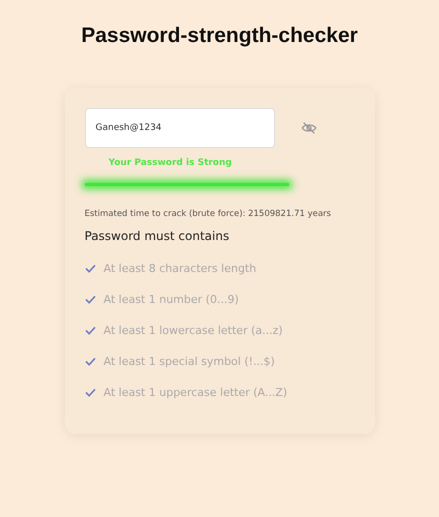  What do you see at coordinates (171, 299) in the screenshot?
I see `requirement-text: At least 1 number (0...9)` at bounding box center [171, 299].